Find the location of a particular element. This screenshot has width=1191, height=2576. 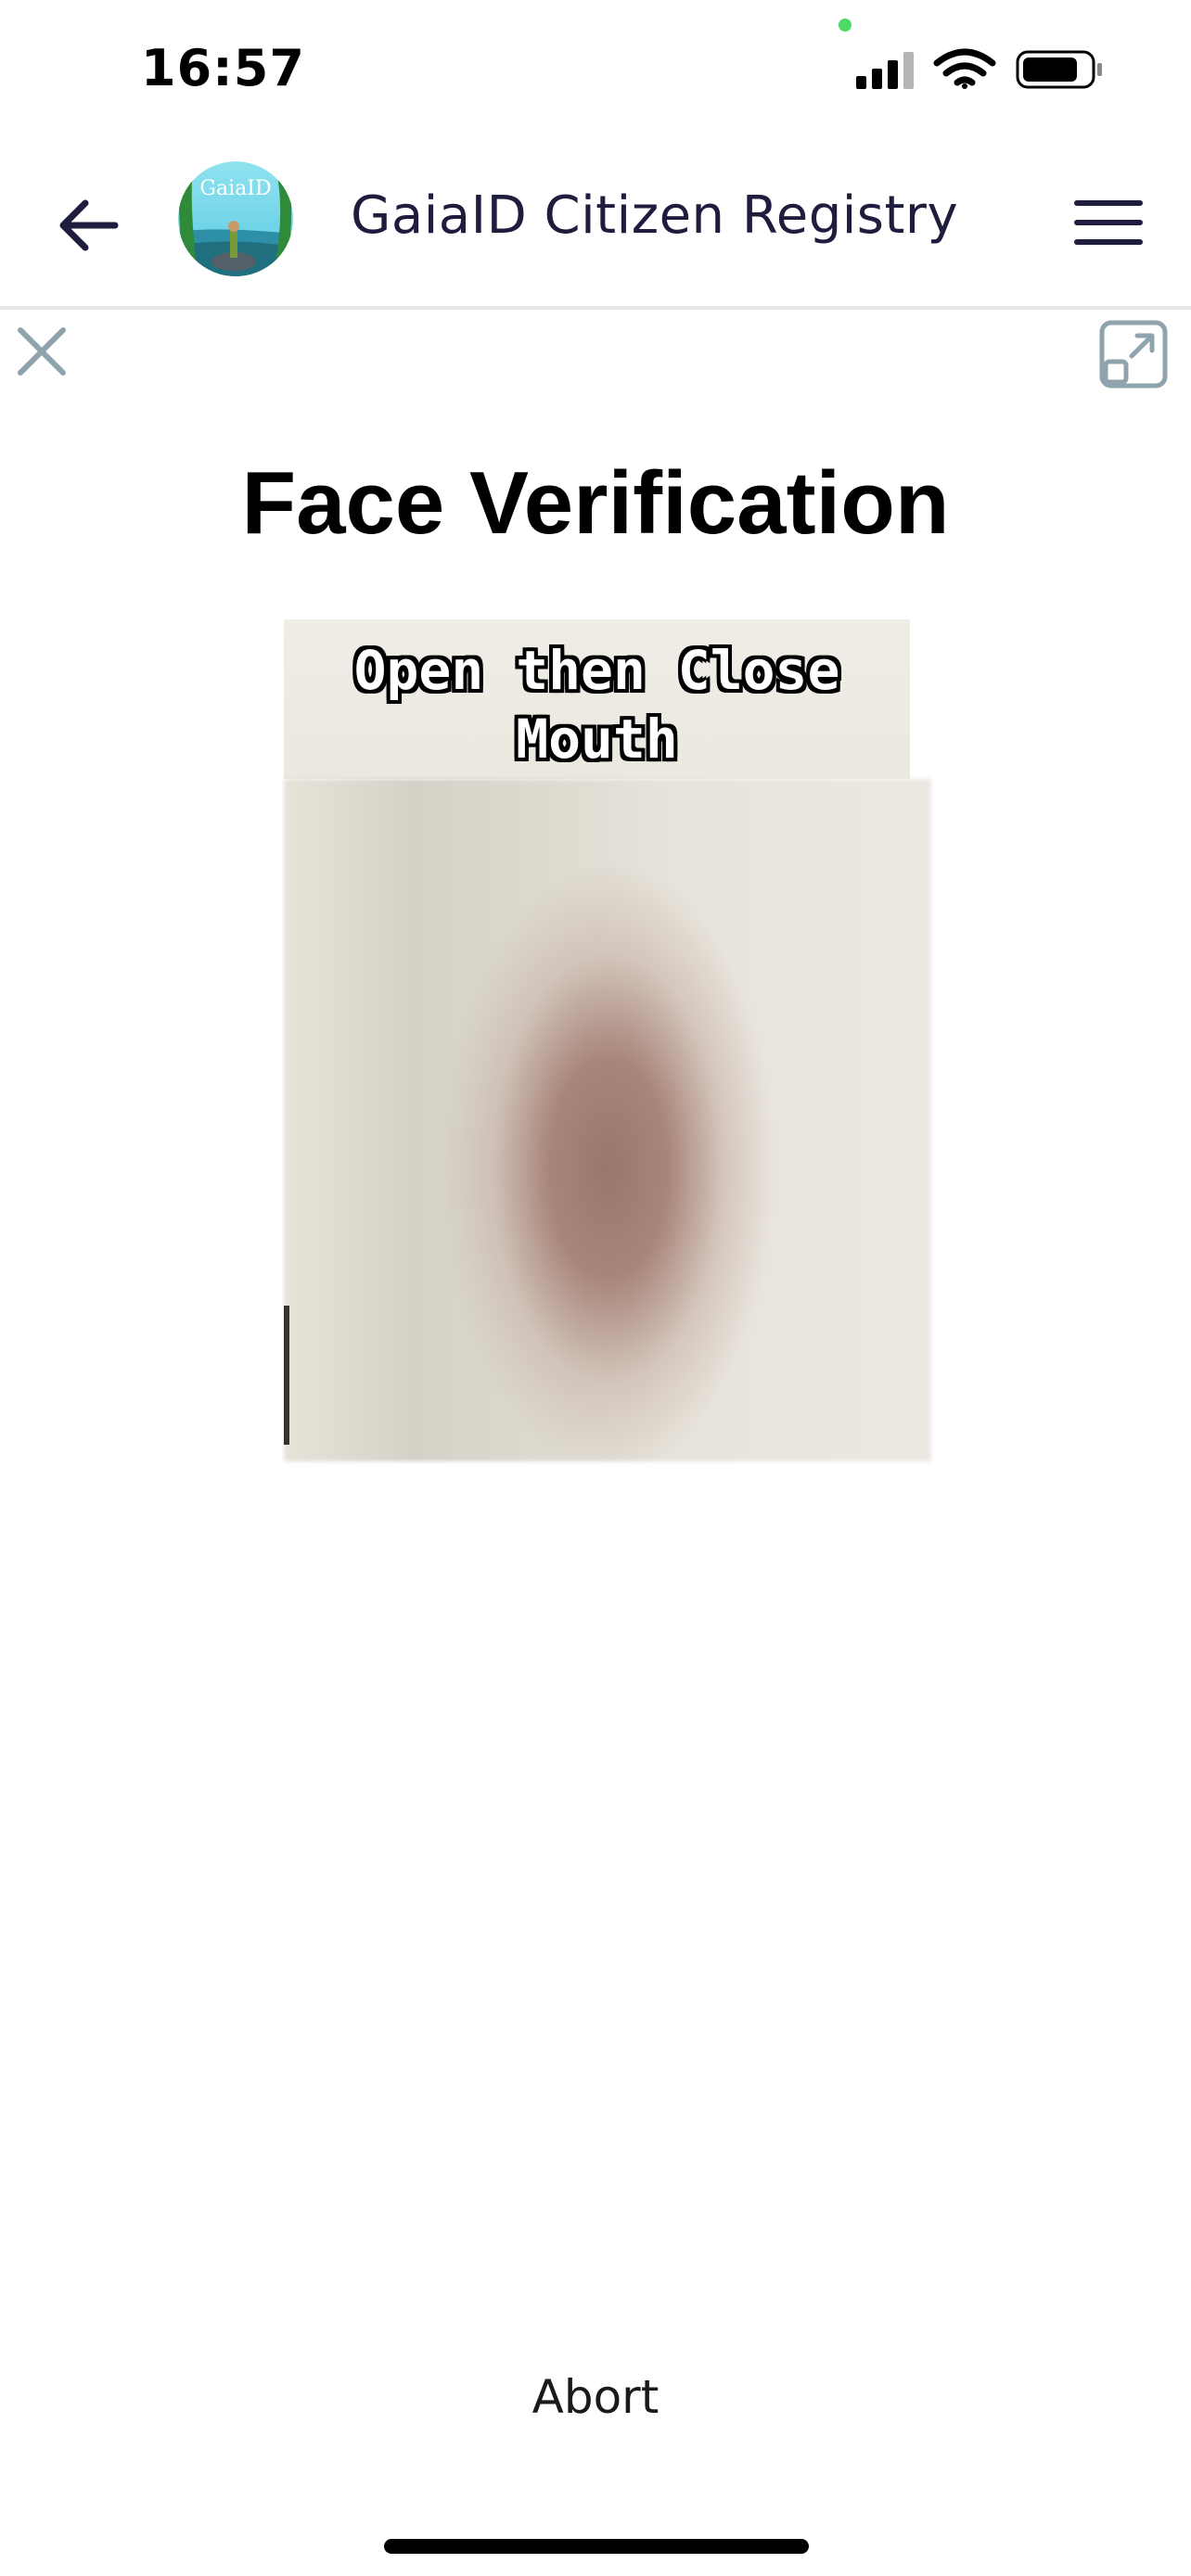

battery-icon is located at coordinates (1059, 69).